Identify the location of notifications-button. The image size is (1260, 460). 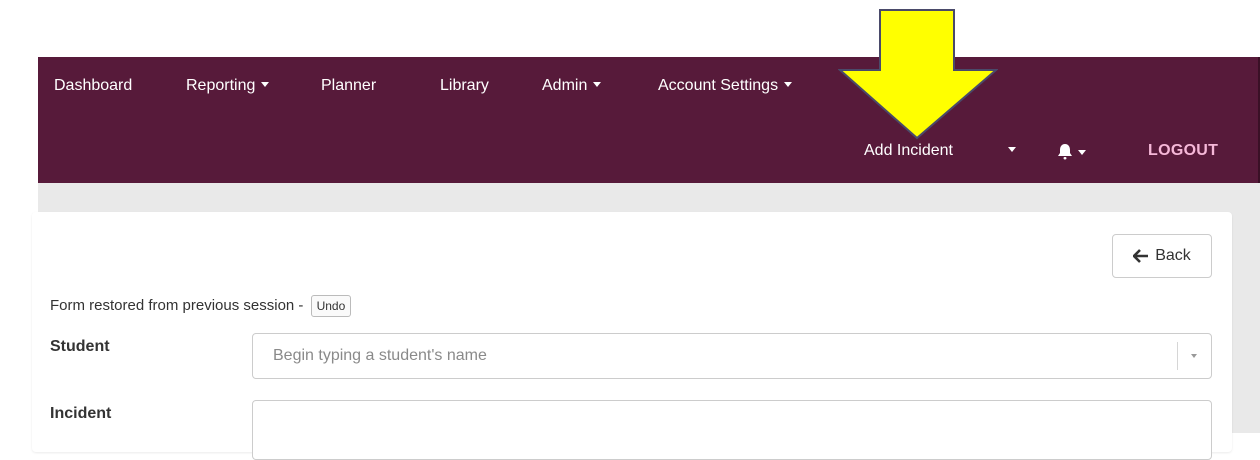
(1078, 152).